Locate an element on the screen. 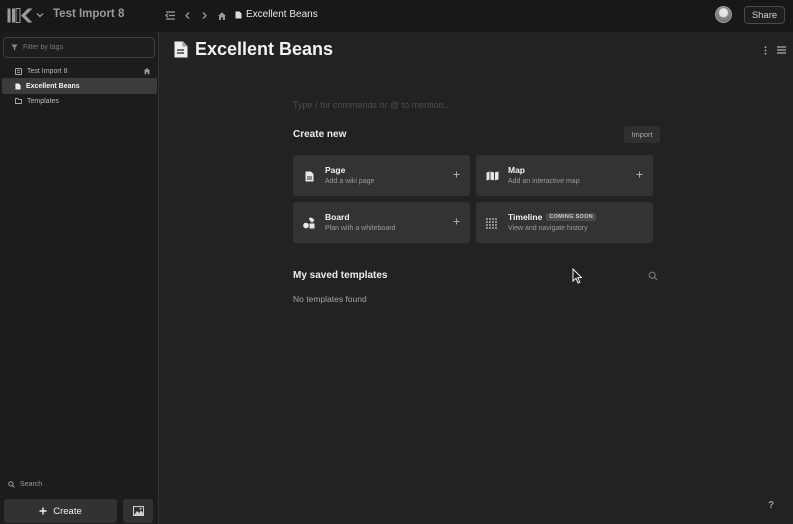  create-new-heading: Create new is located at coordinates (320, 134).